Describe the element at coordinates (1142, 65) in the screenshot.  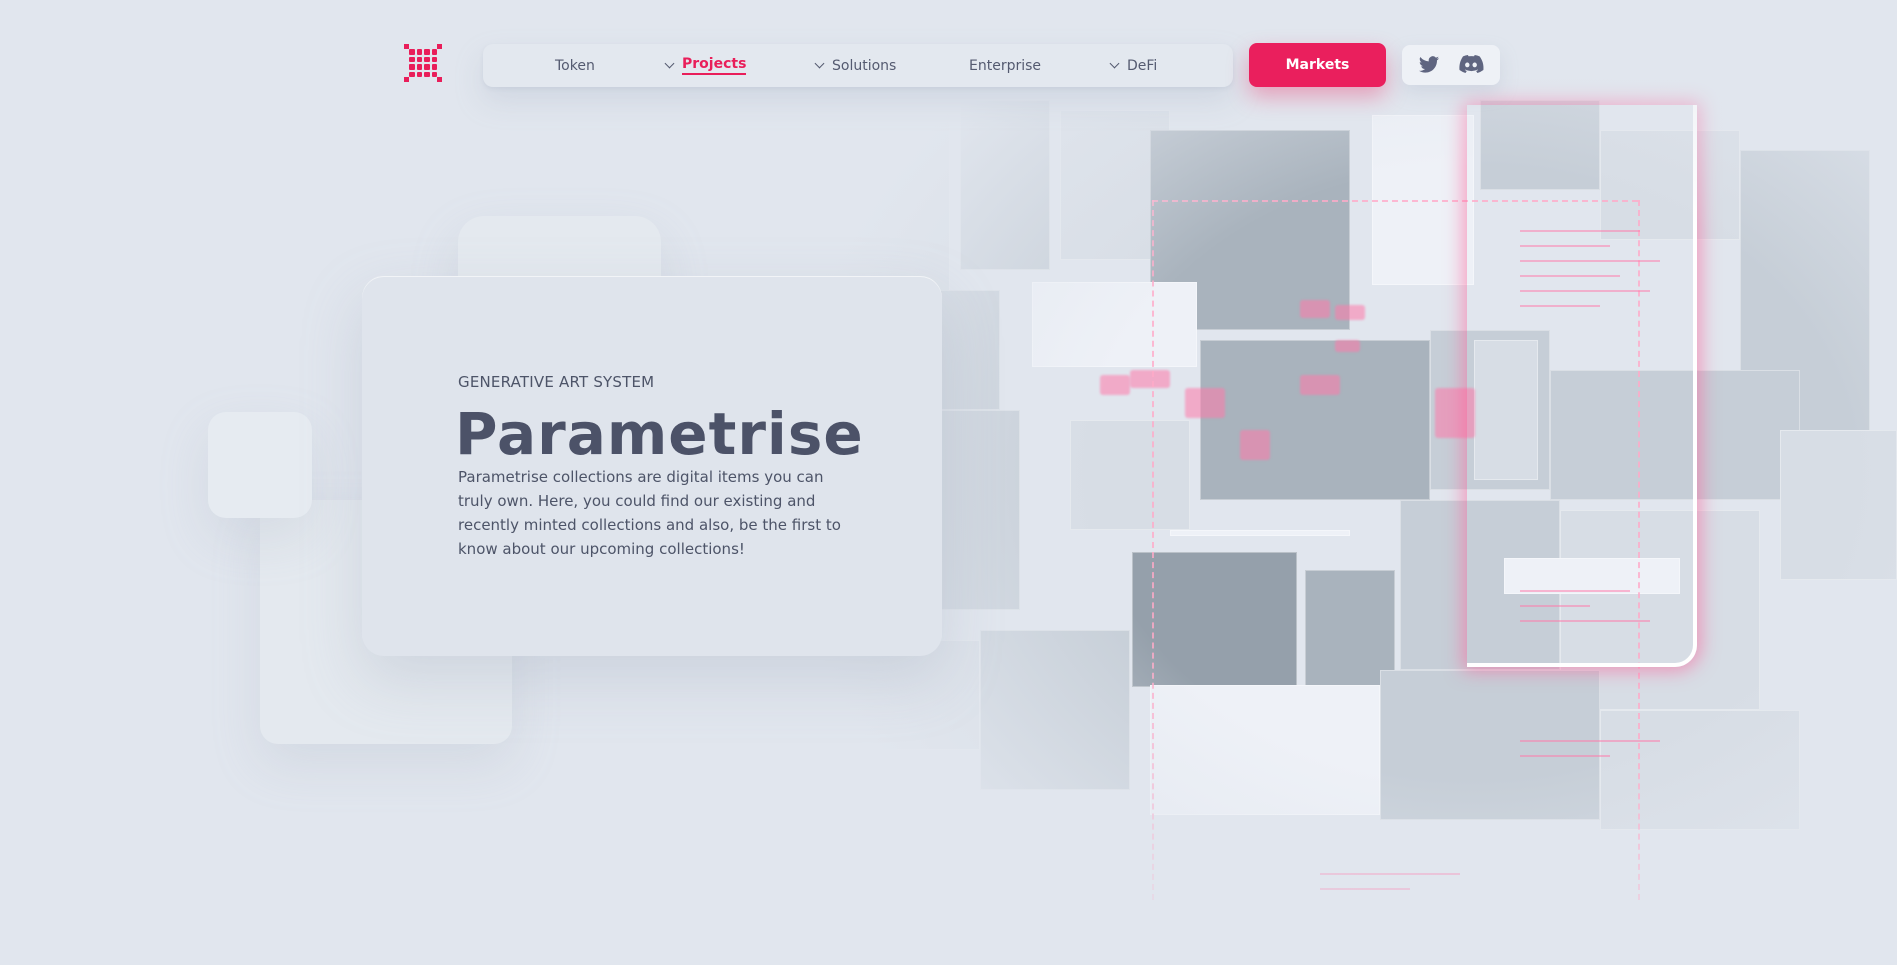
I see `nav-item-label: DeFi` at that location.